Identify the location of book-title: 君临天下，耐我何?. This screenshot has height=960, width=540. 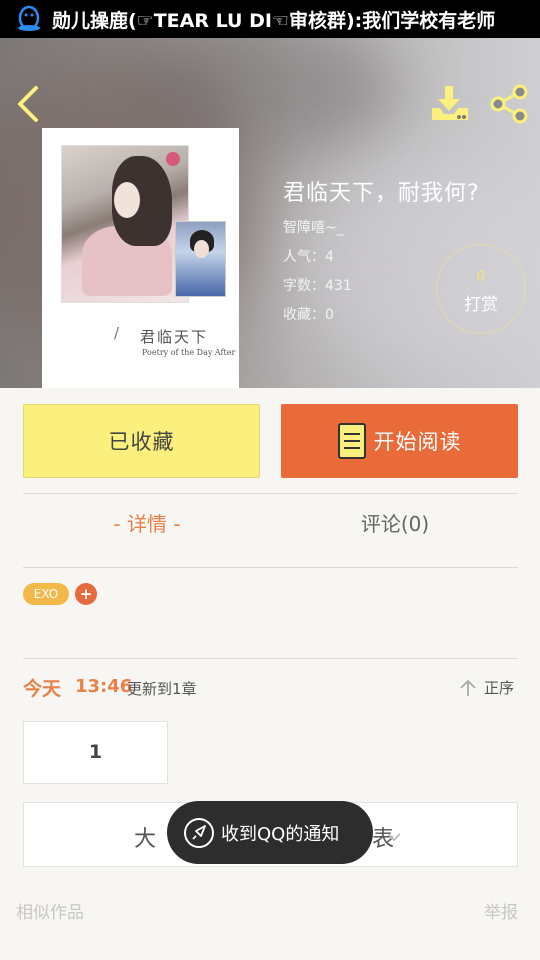
(381, 193).